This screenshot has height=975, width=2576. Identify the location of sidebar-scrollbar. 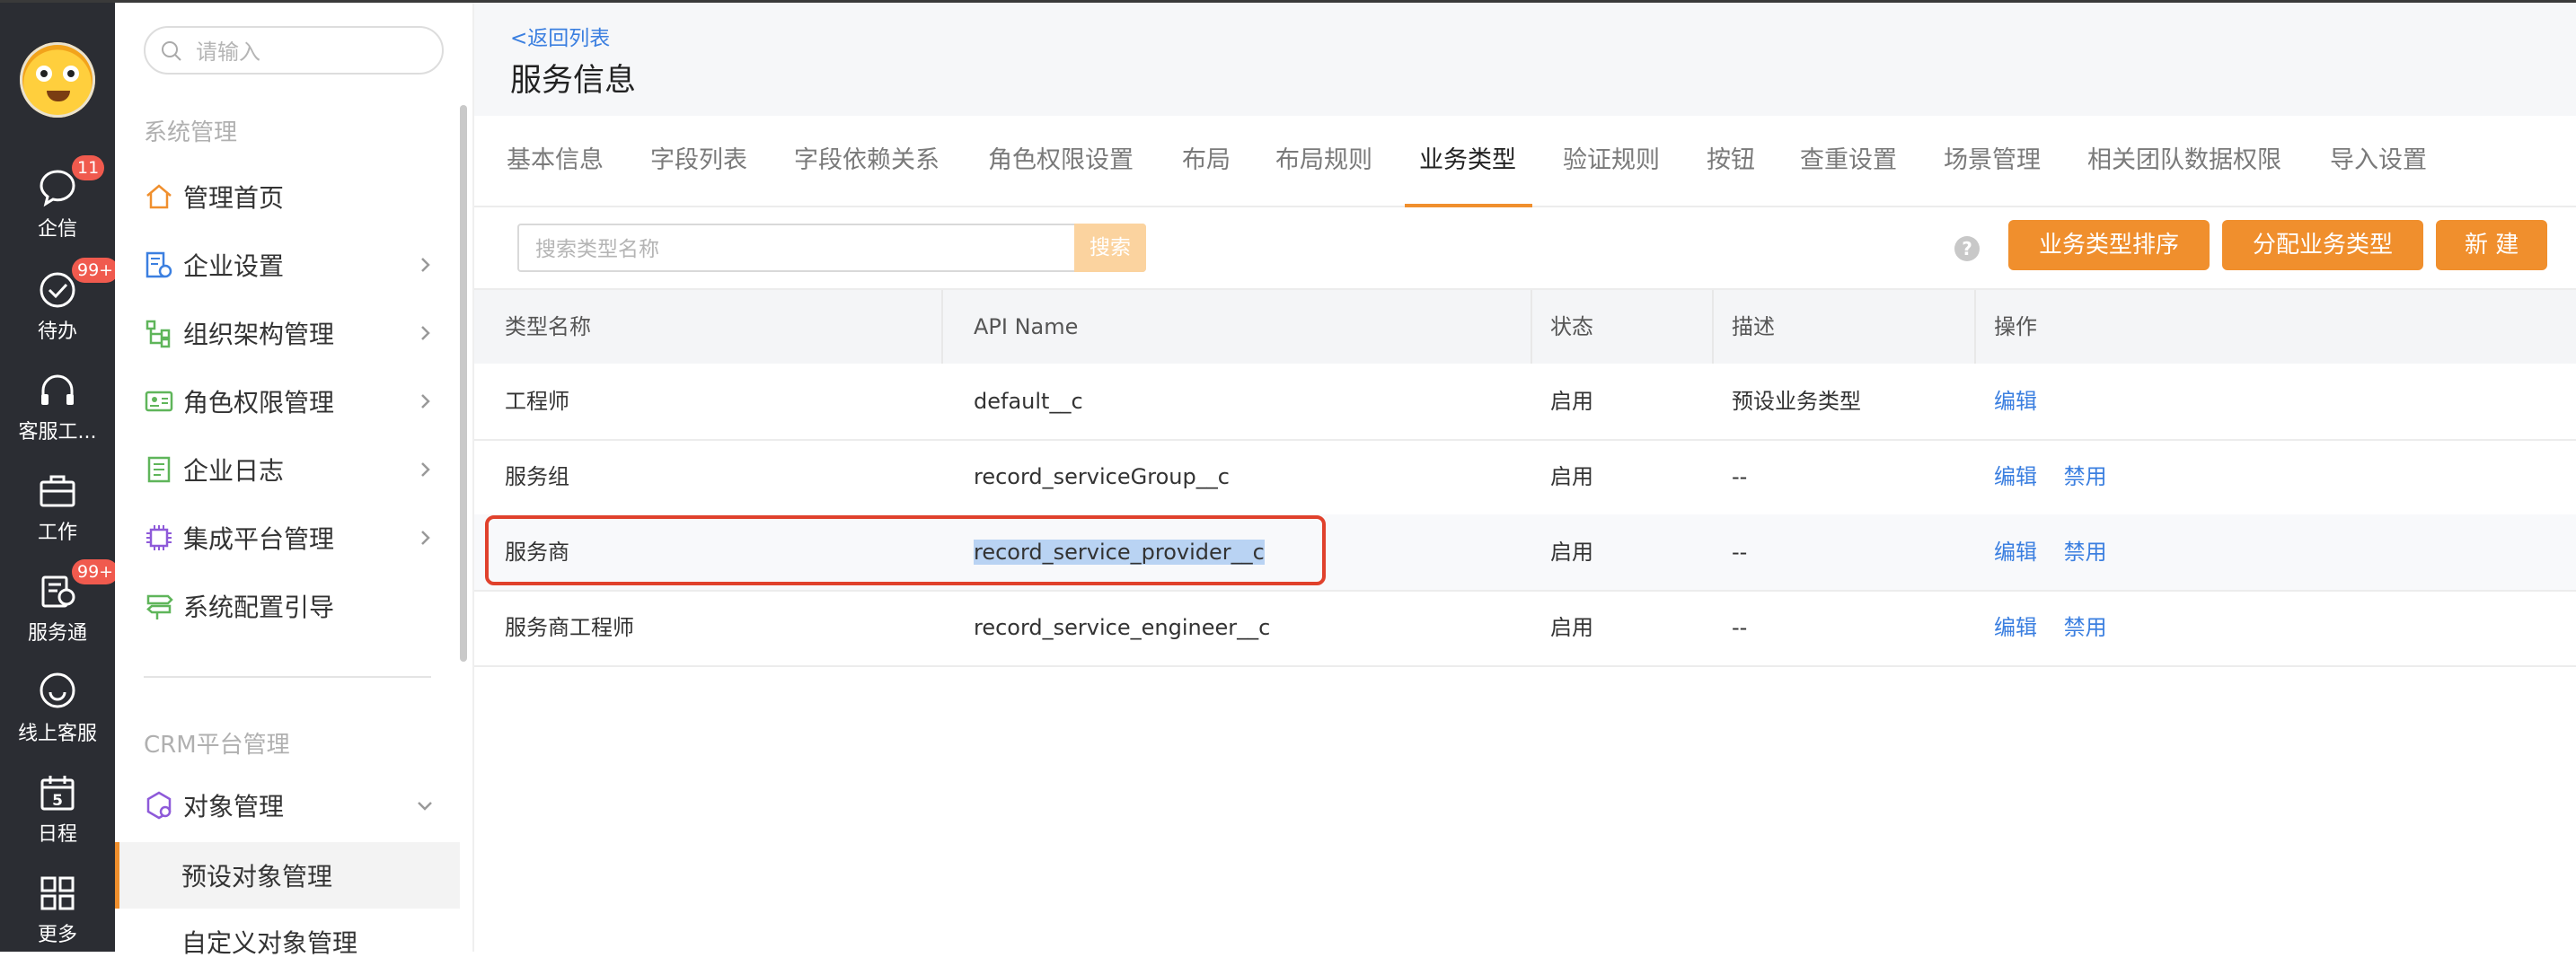
(463, 383).